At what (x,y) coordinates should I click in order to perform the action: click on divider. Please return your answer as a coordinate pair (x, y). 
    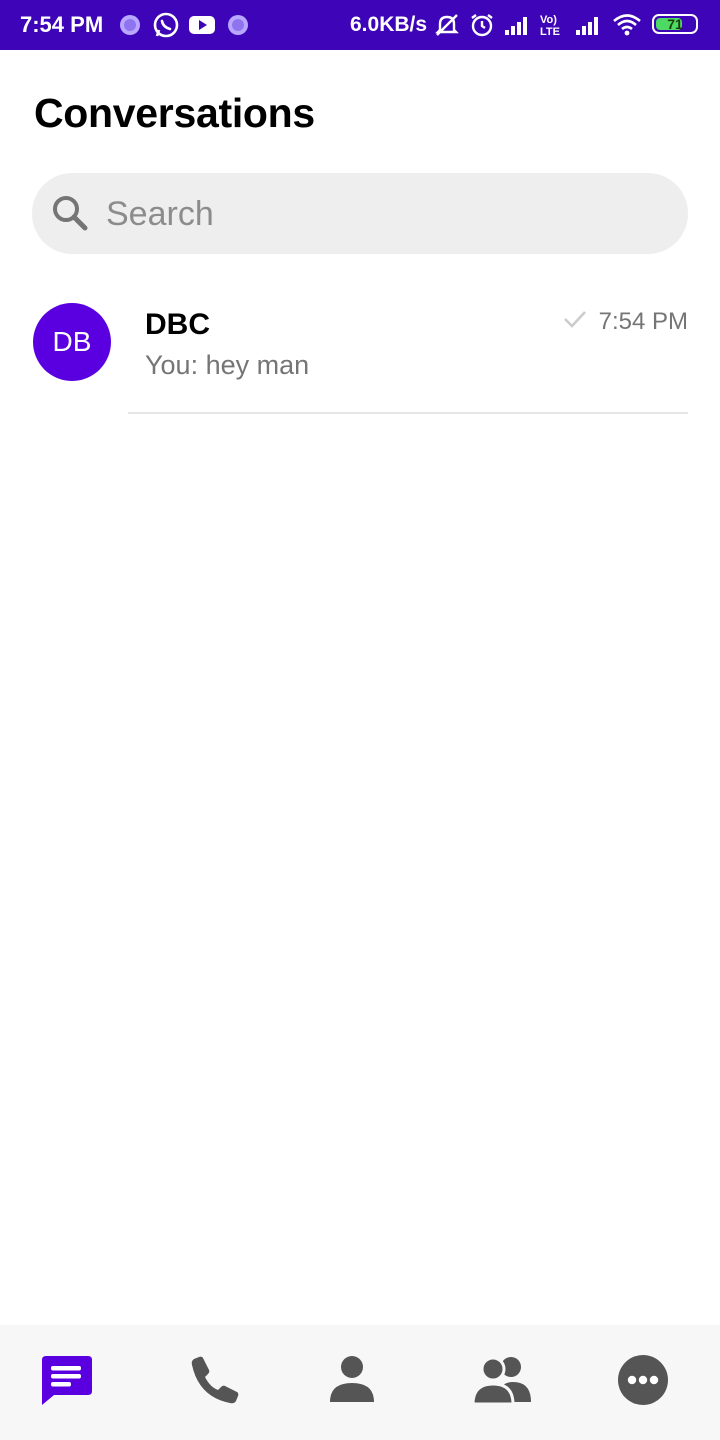
    Looking at the image, I should click on (408, 413).